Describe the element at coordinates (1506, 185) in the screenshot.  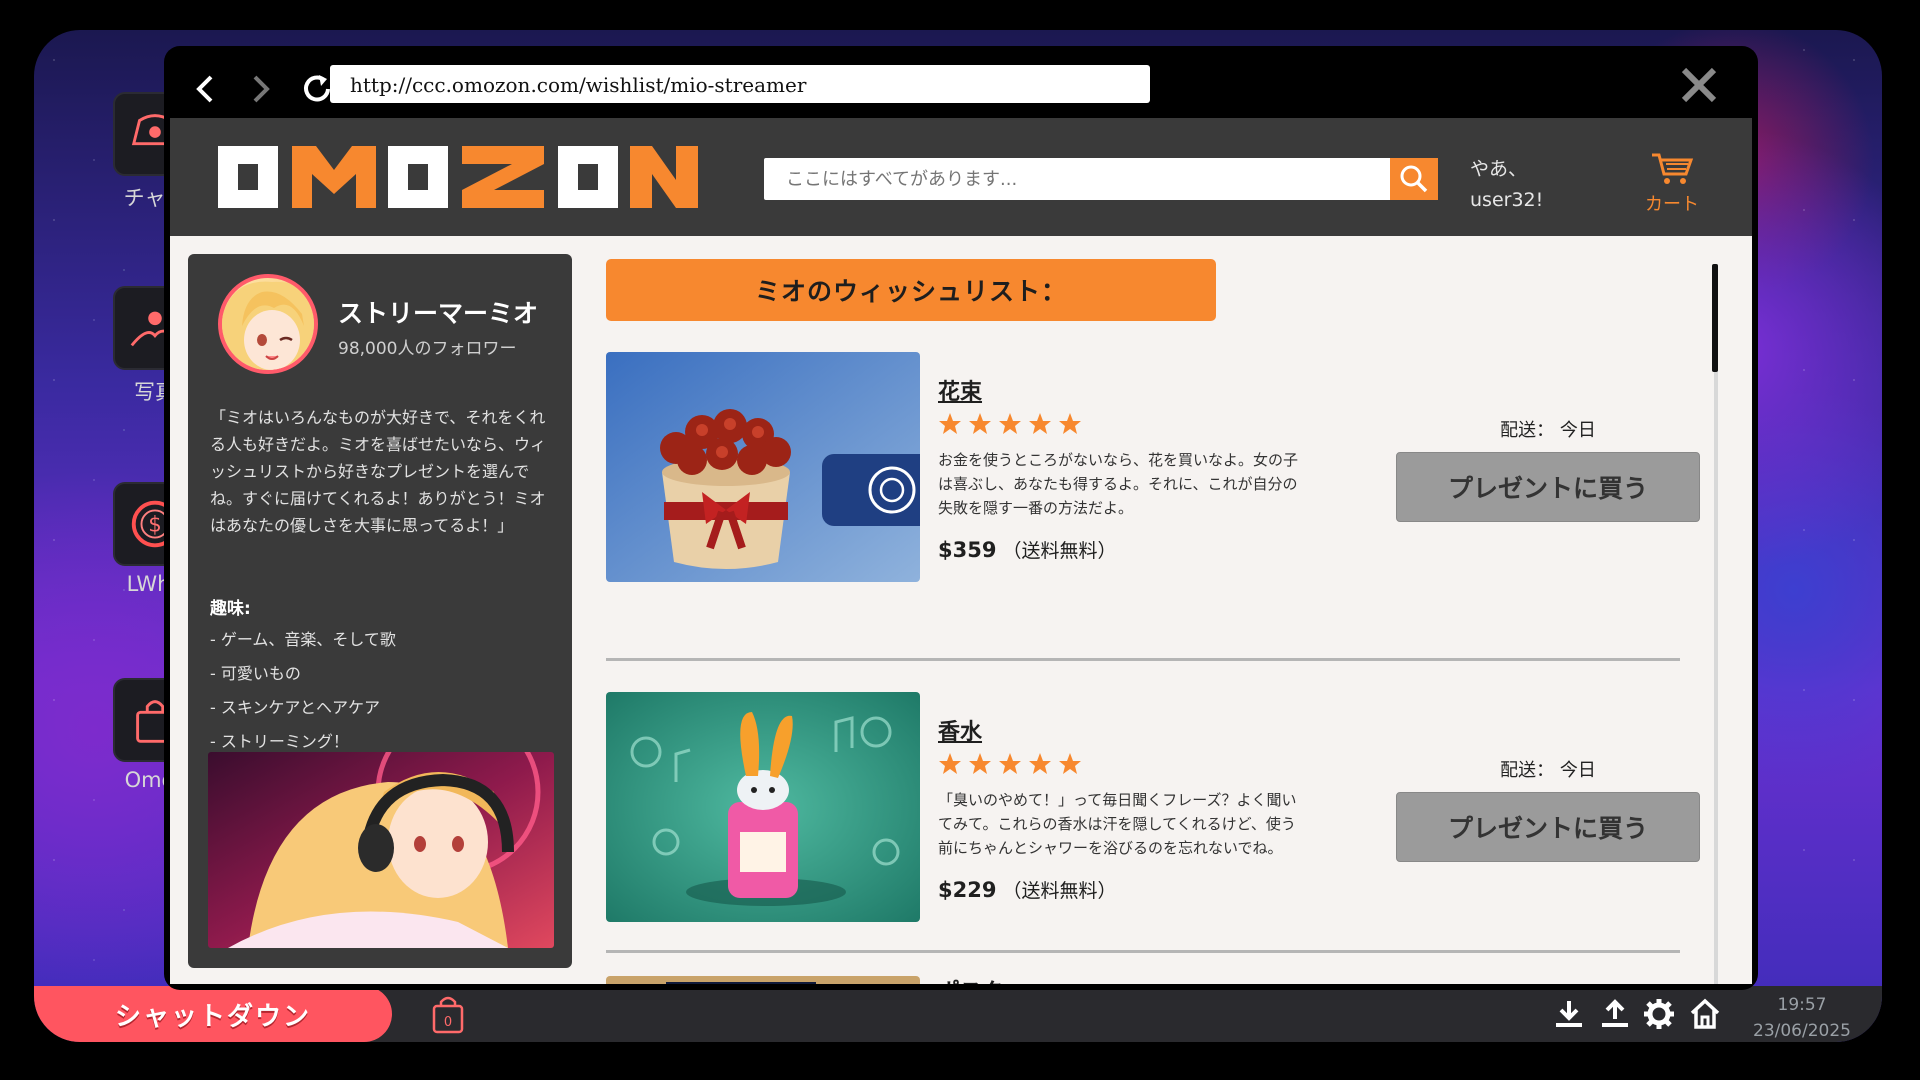
I see `user-greeting: やあ、 user32!` at that location.